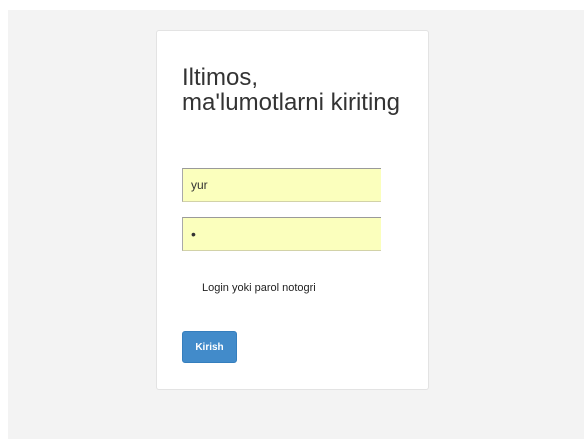 The width and height of the screenshot is (584, 439). Describe the element at coordinates (259, 288) in the screenshot. I see `error-message: Login yoki parol notogri` at that location.